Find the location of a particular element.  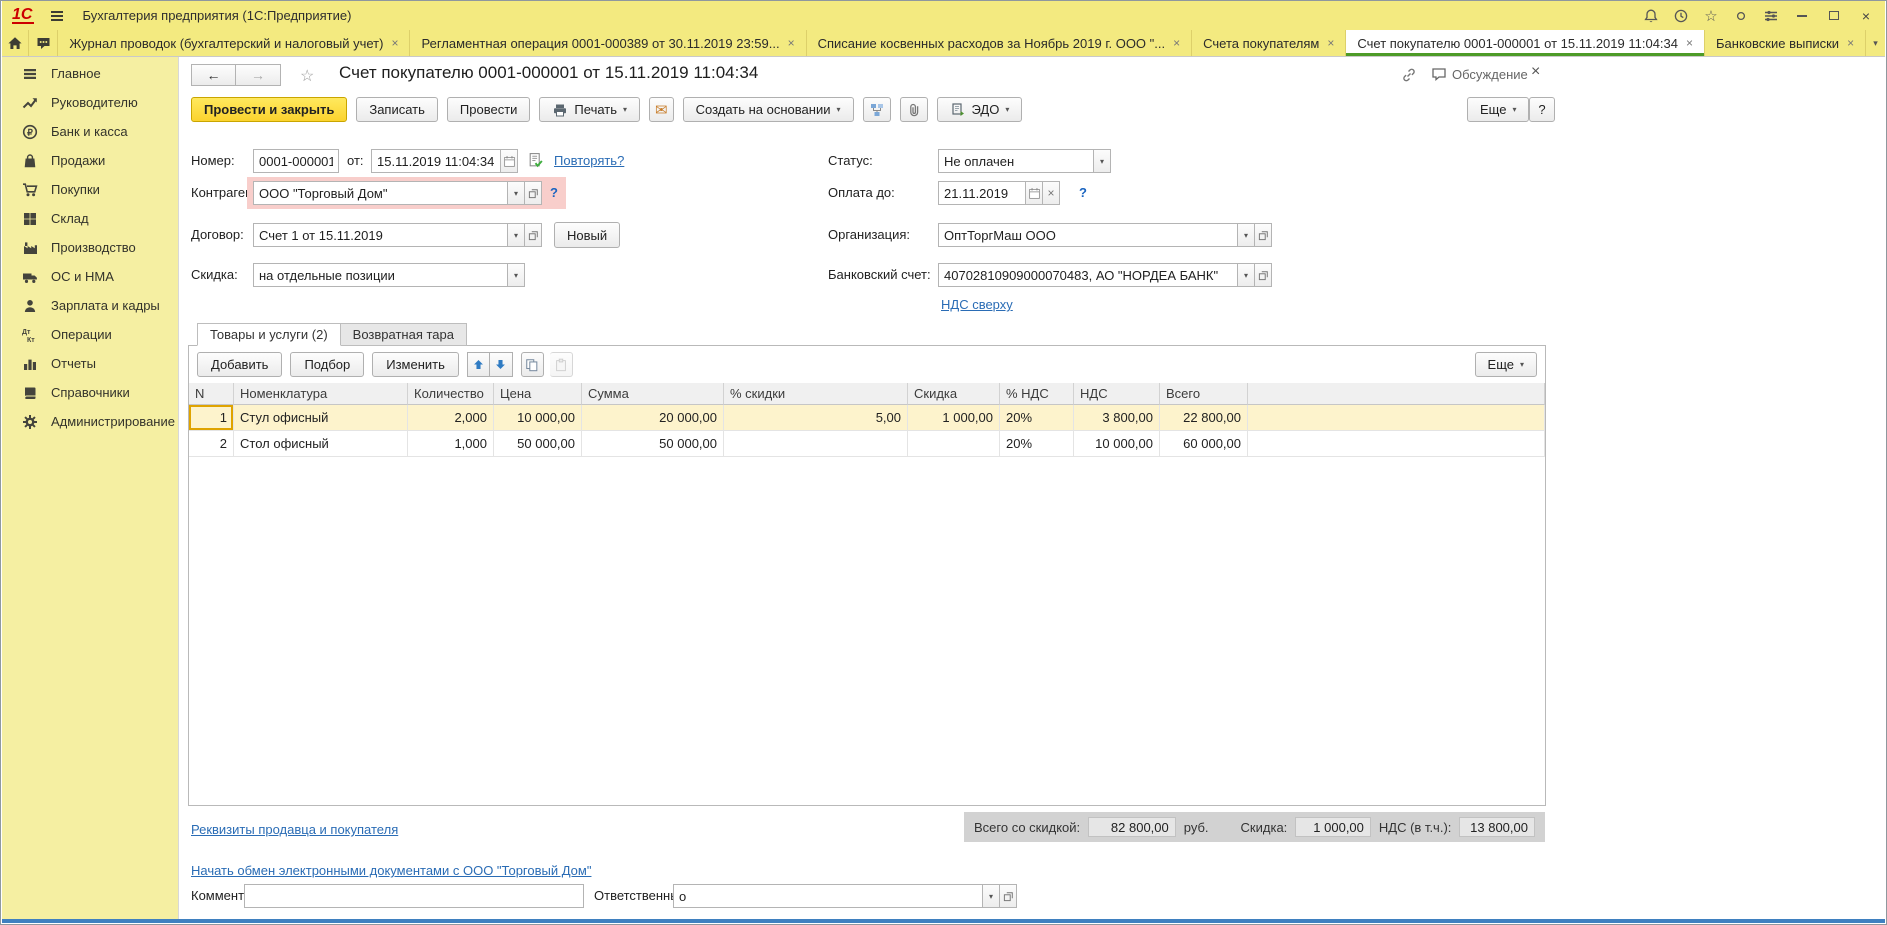

contractor-open-icon is located at coordinates (533, 193).